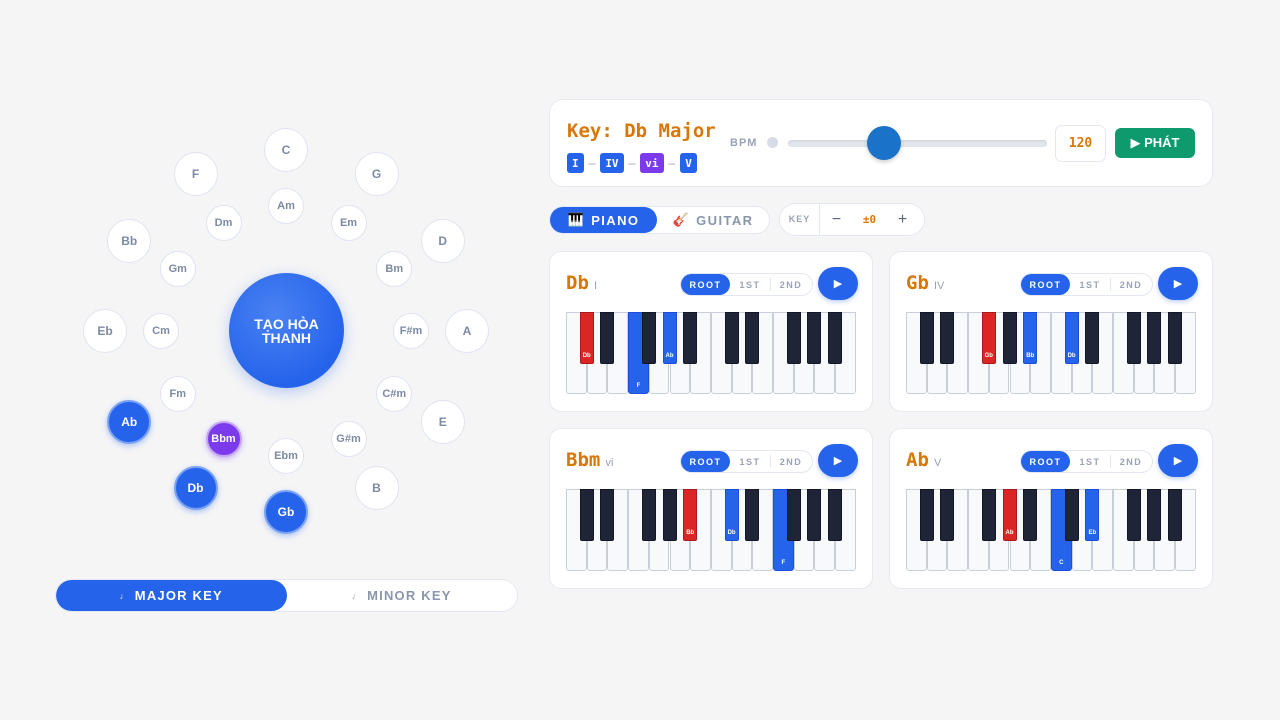  I want to click on minor-key-node: Cm, so click(161, 331).